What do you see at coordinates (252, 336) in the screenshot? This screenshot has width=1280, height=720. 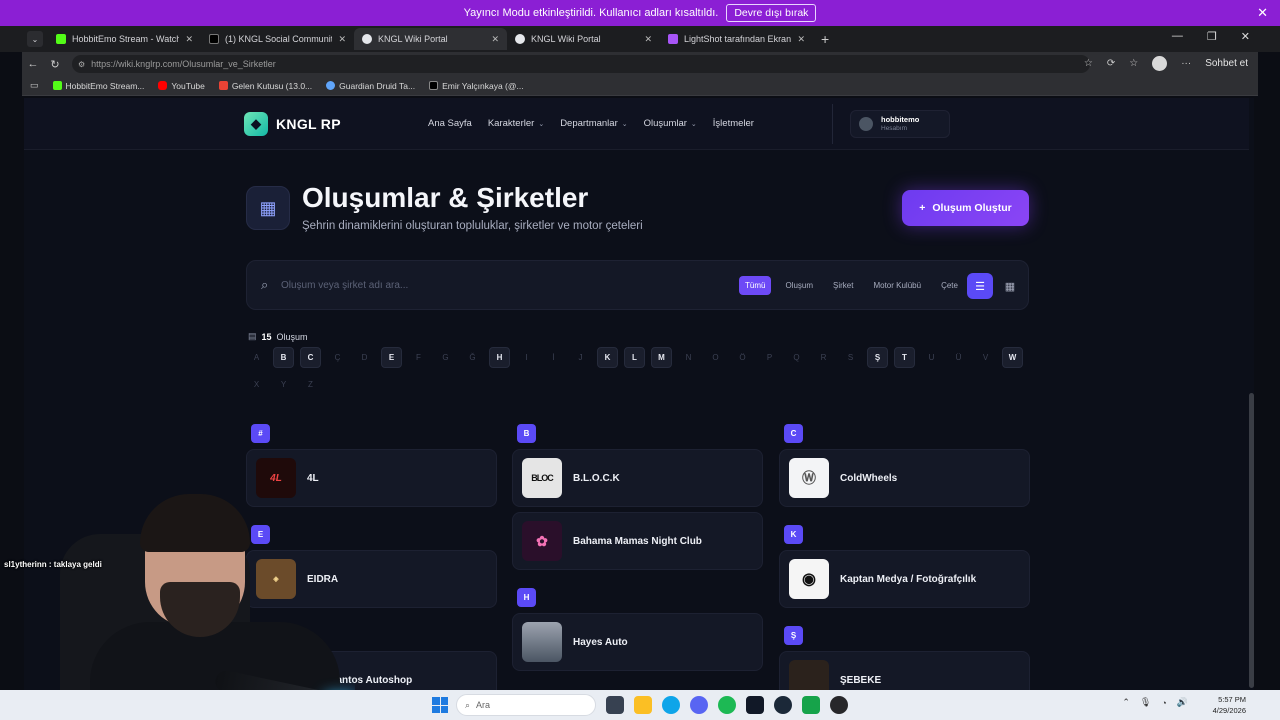 I see `building-small-icon: ▤` at bounding box center [252, 336].